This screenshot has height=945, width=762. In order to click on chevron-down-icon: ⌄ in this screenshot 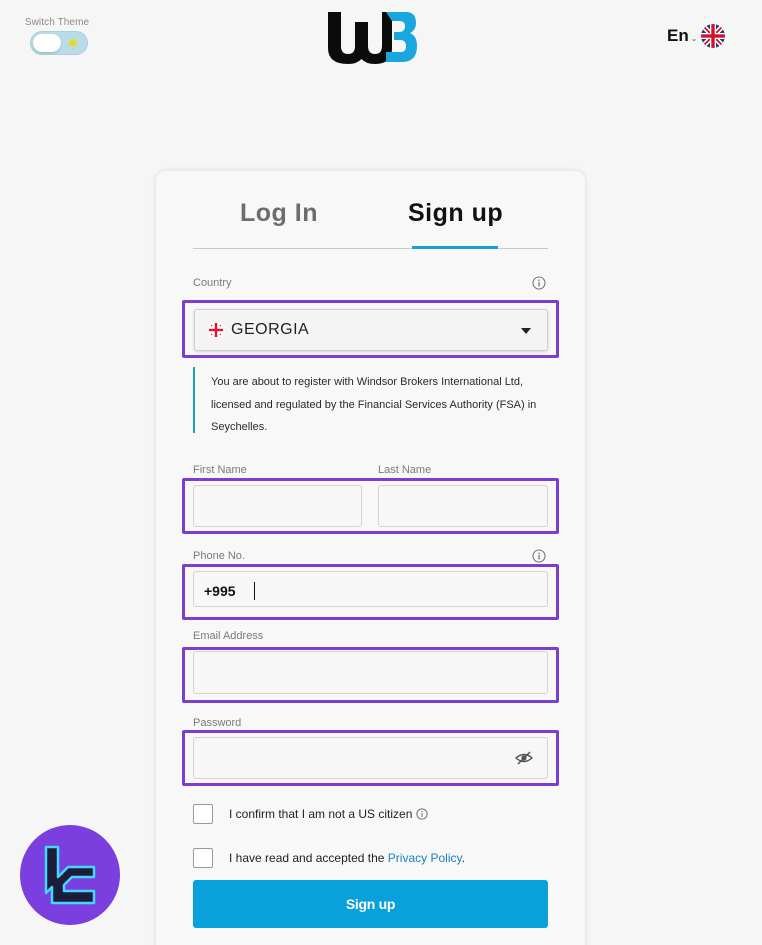, I will do `click(694, 38)`.